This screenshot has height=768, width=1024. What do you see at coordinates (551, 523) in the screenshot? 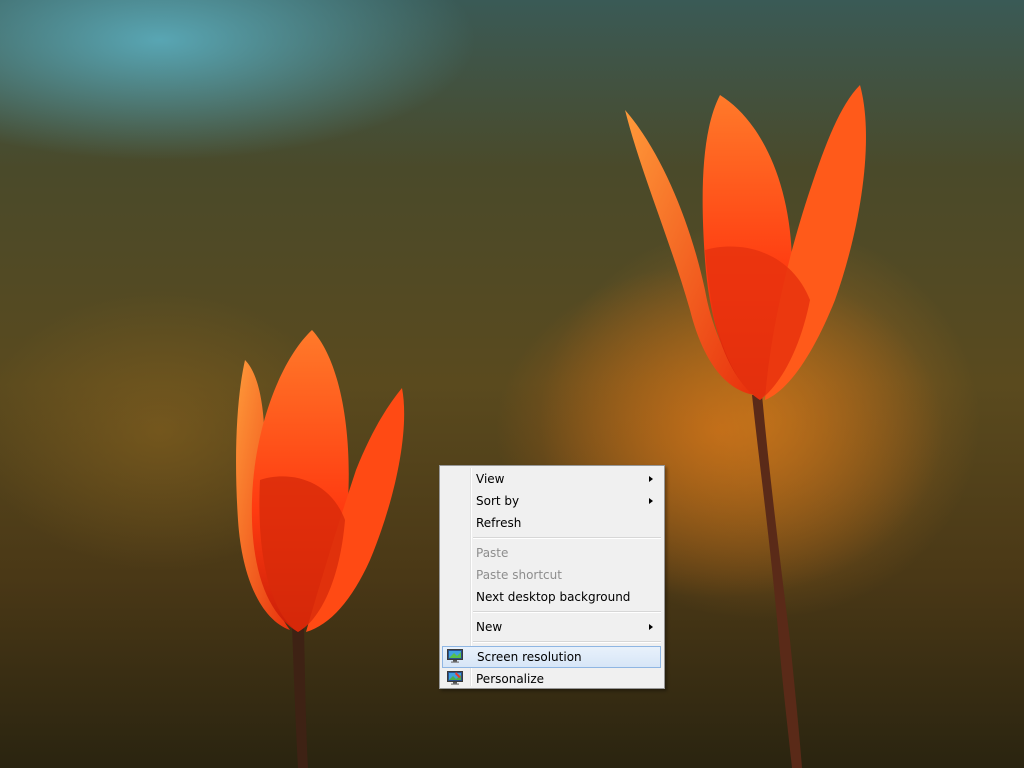
I see `menu-item-refresh: Refresh` at bounding box center [551, 523].